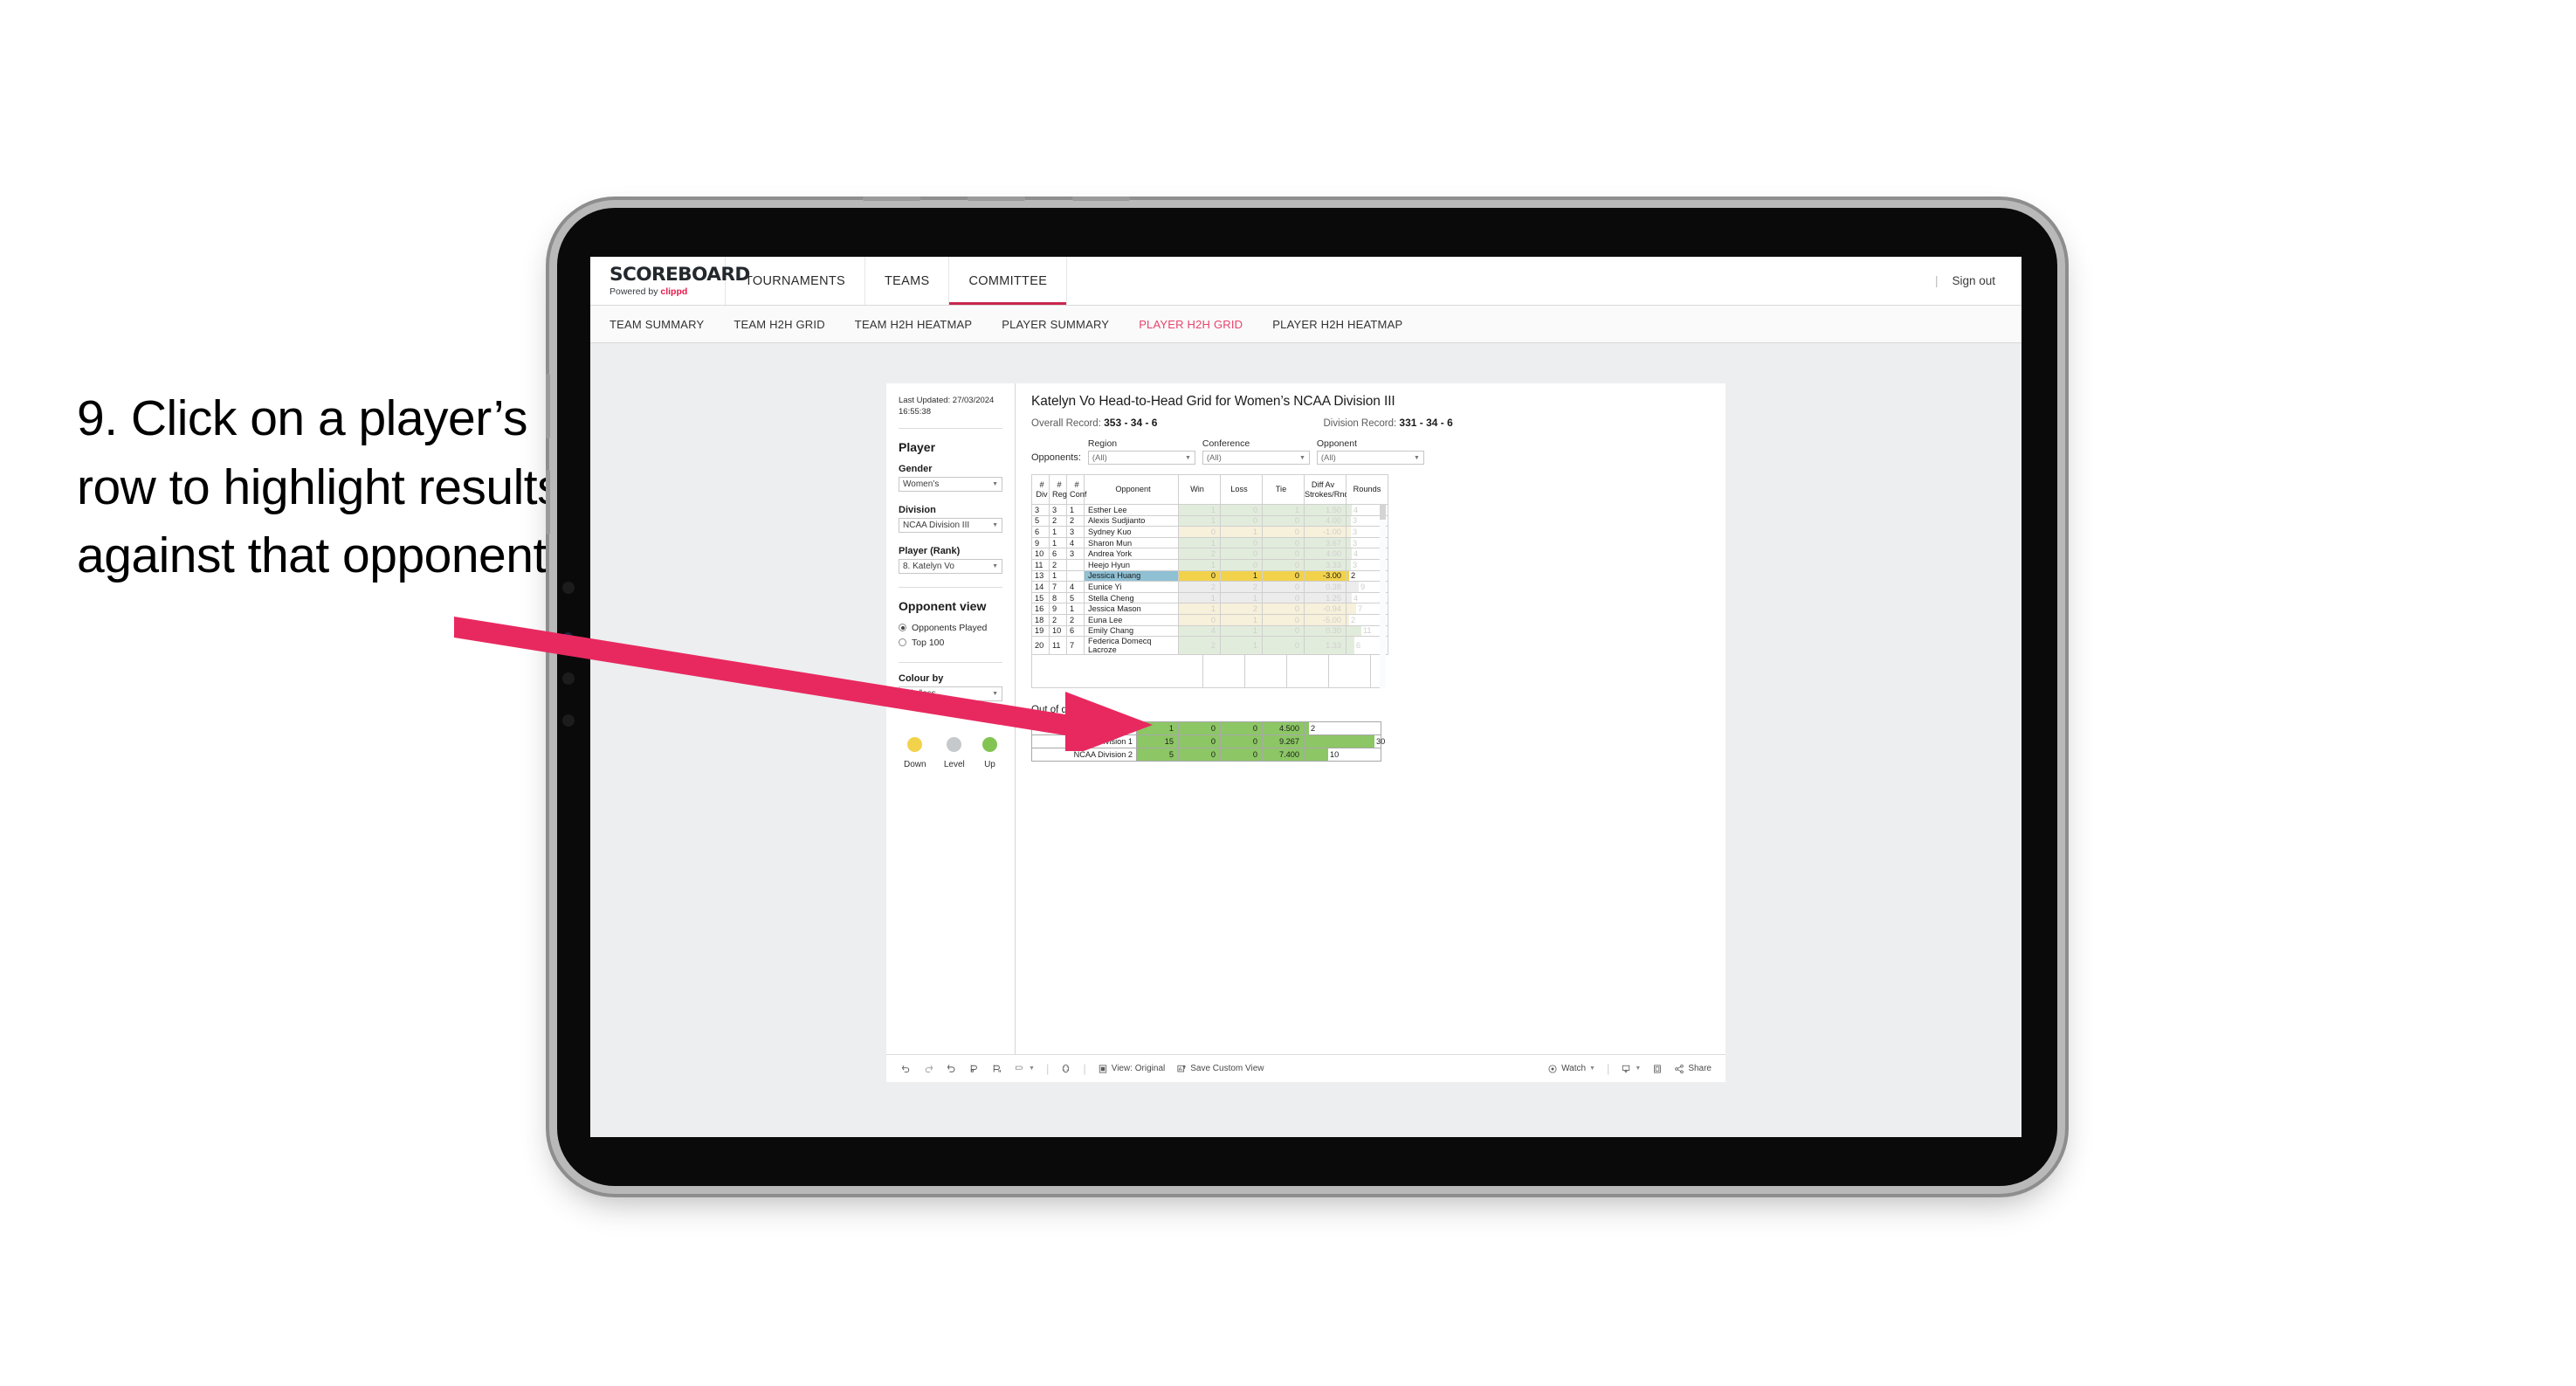 The width and height of the screenshot is (2576, 1386). Describe the element at coordinates (995, 565) in the screenshot. I see `chevron-down-icon: ▼` at that location.